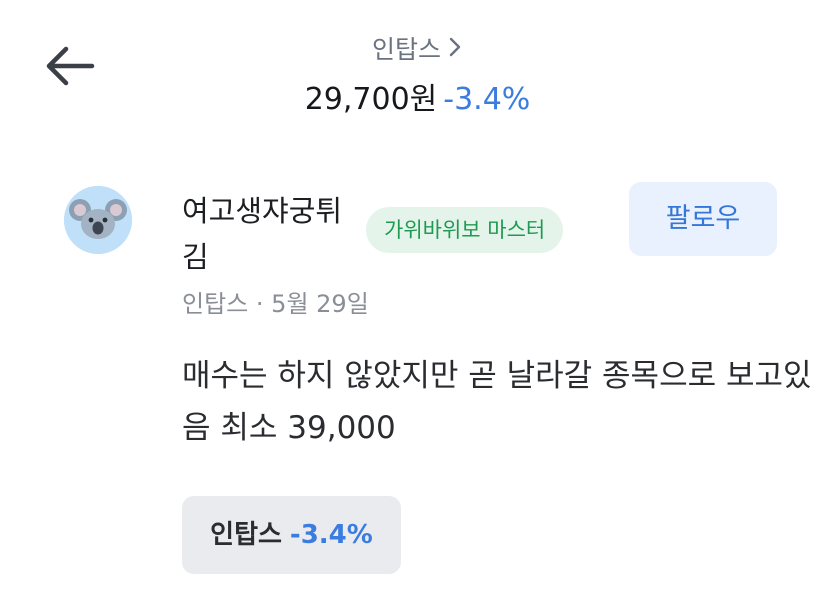  What do you see at coordinates (455, 49) in the screenshot?
I see `chevron-right-icon` at bounding box center [455, 49].